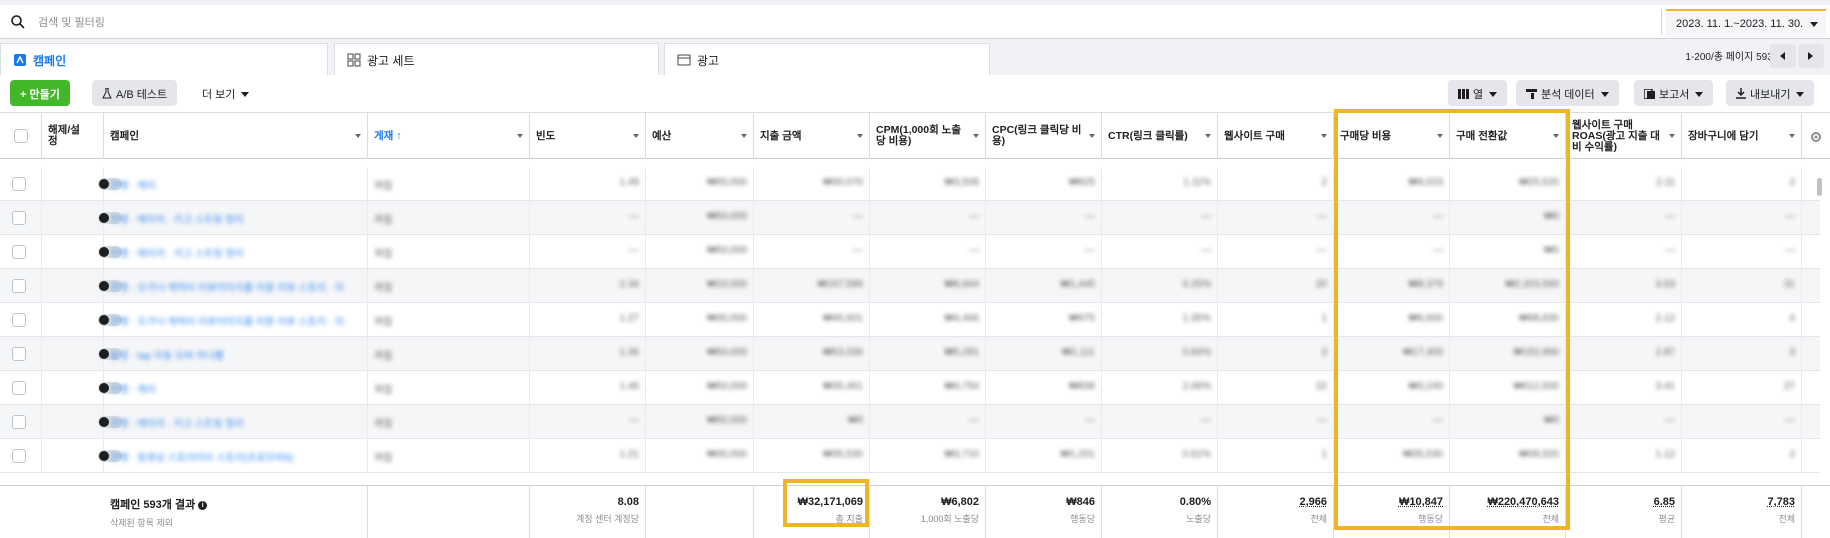  I want to click on more-button: 더 보기, so click(225, 93).